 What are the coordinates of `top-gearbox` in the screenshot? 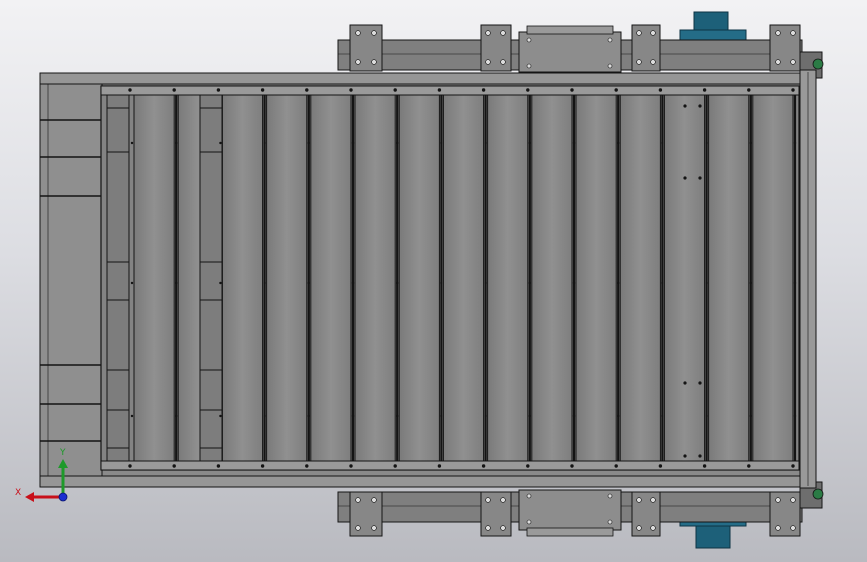 It's located at (570, 52).